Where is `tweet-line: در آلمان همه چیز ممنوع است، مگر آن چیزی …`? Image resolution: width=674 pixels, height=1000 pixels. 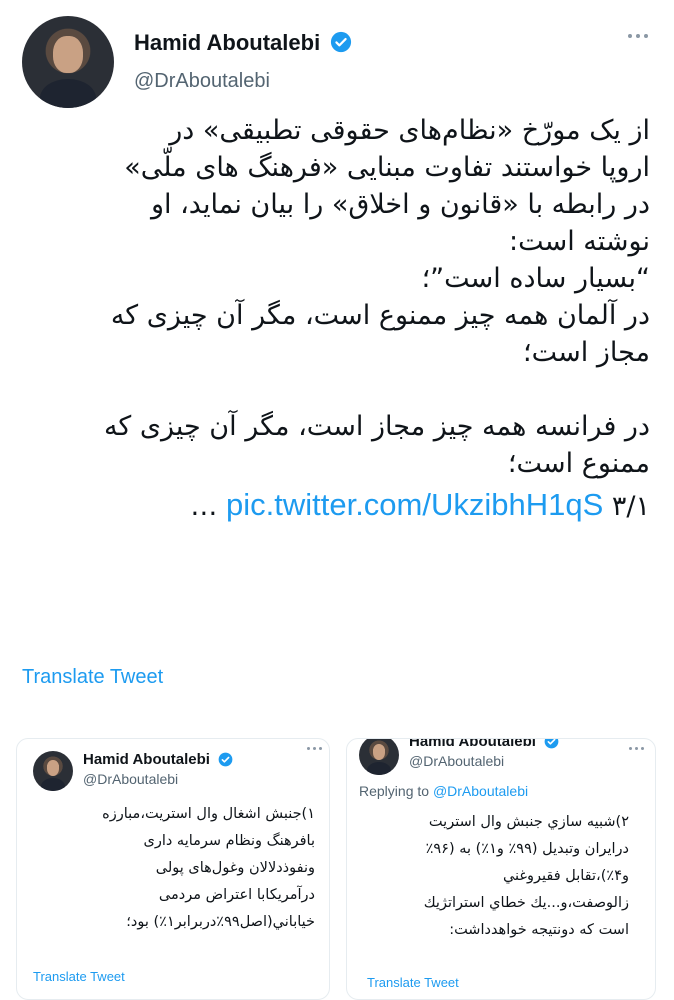
tweet-line: در آلمان همه چیز ممنوع است، مگر آن چیزی … is located at coordinates (380, 315).